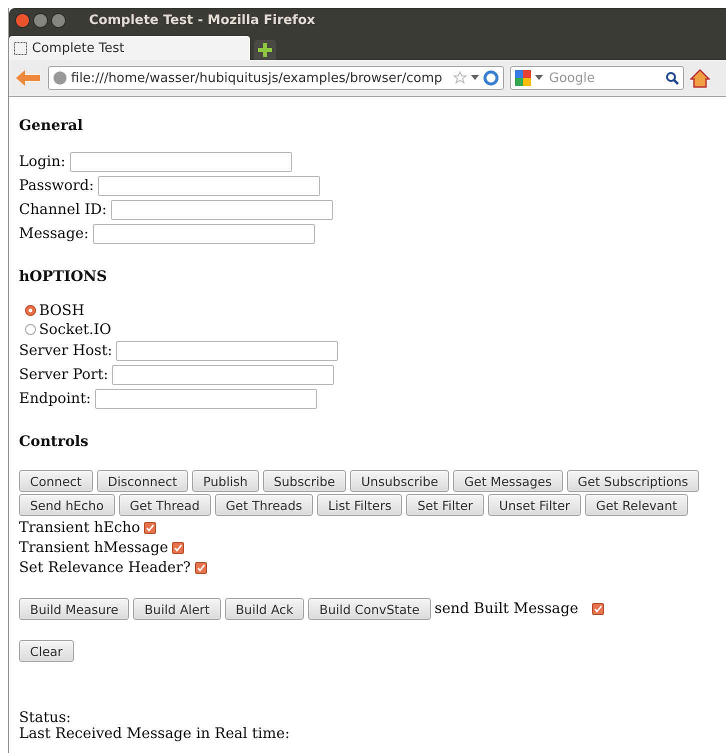  Describe the element at coordinates (61, 310) in the screenshot. I see `radio-label: BOSH` at that location.